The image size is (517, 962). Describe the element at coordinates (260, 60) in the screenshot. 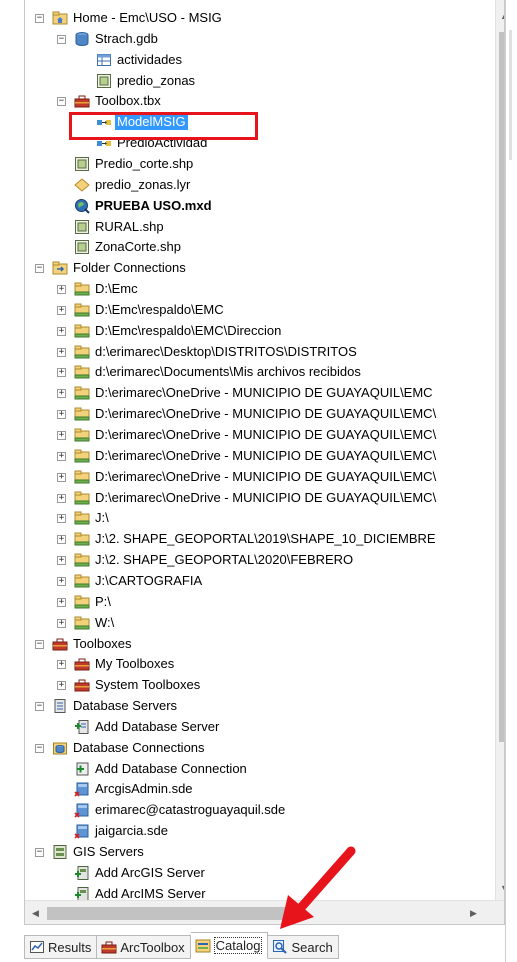

I see `tree-item: actividades` at that location.